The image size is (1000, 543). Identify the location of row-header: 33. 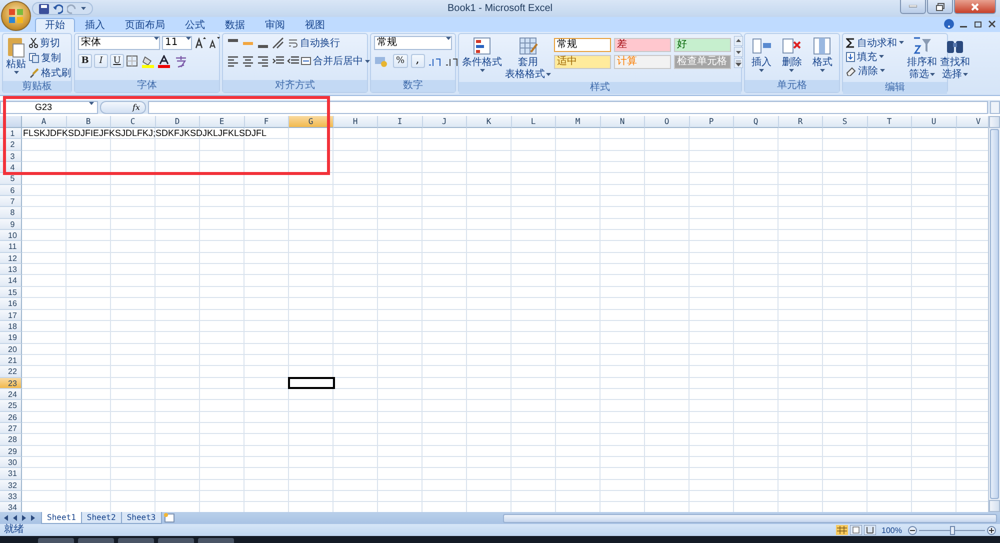
(11, 496).